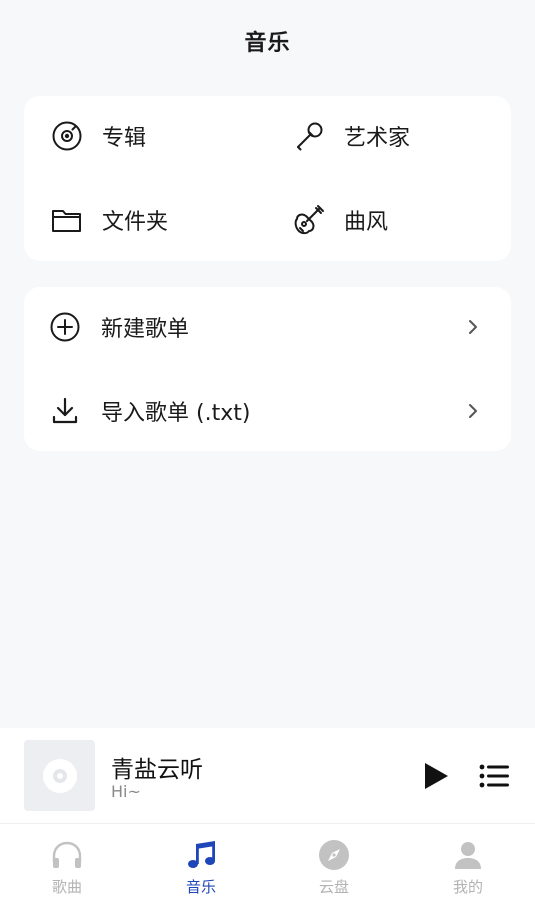 This screenshot has width=535, height=915. What do you see at coordinates (201, 855) in the screenshot?
I see `music-note-icon` at bounding box center [201, 855].